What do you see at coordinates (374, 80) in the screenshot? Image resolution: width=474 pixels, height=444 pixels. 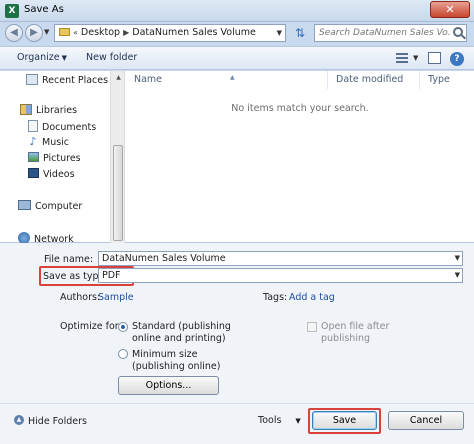 I see `column-header-date: Date modified` at bounding box center [374, 80].